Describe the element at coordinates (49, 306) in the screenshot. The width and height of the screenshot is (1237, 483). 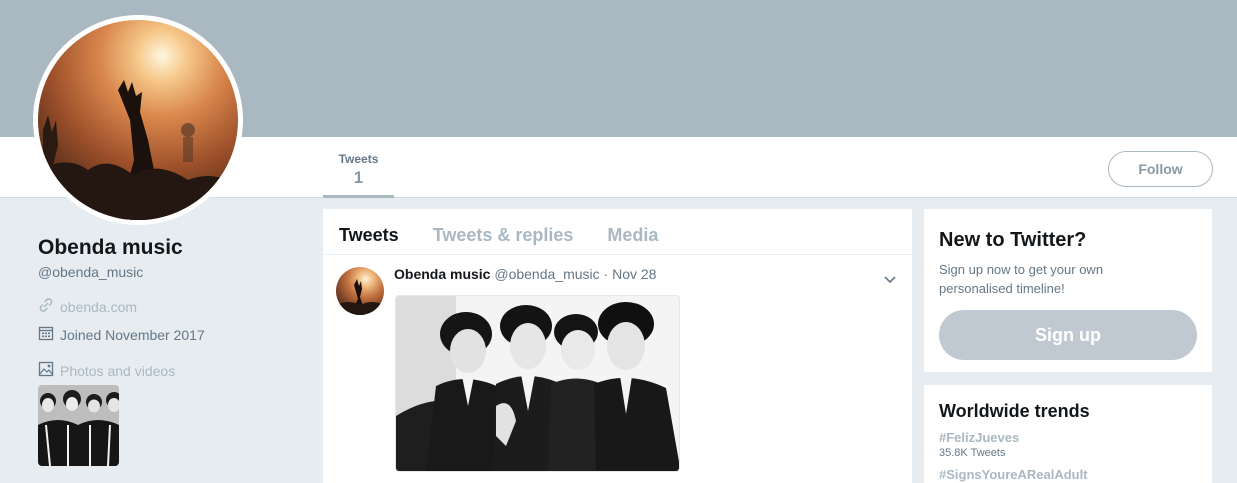
I see `link-icon` at that location.